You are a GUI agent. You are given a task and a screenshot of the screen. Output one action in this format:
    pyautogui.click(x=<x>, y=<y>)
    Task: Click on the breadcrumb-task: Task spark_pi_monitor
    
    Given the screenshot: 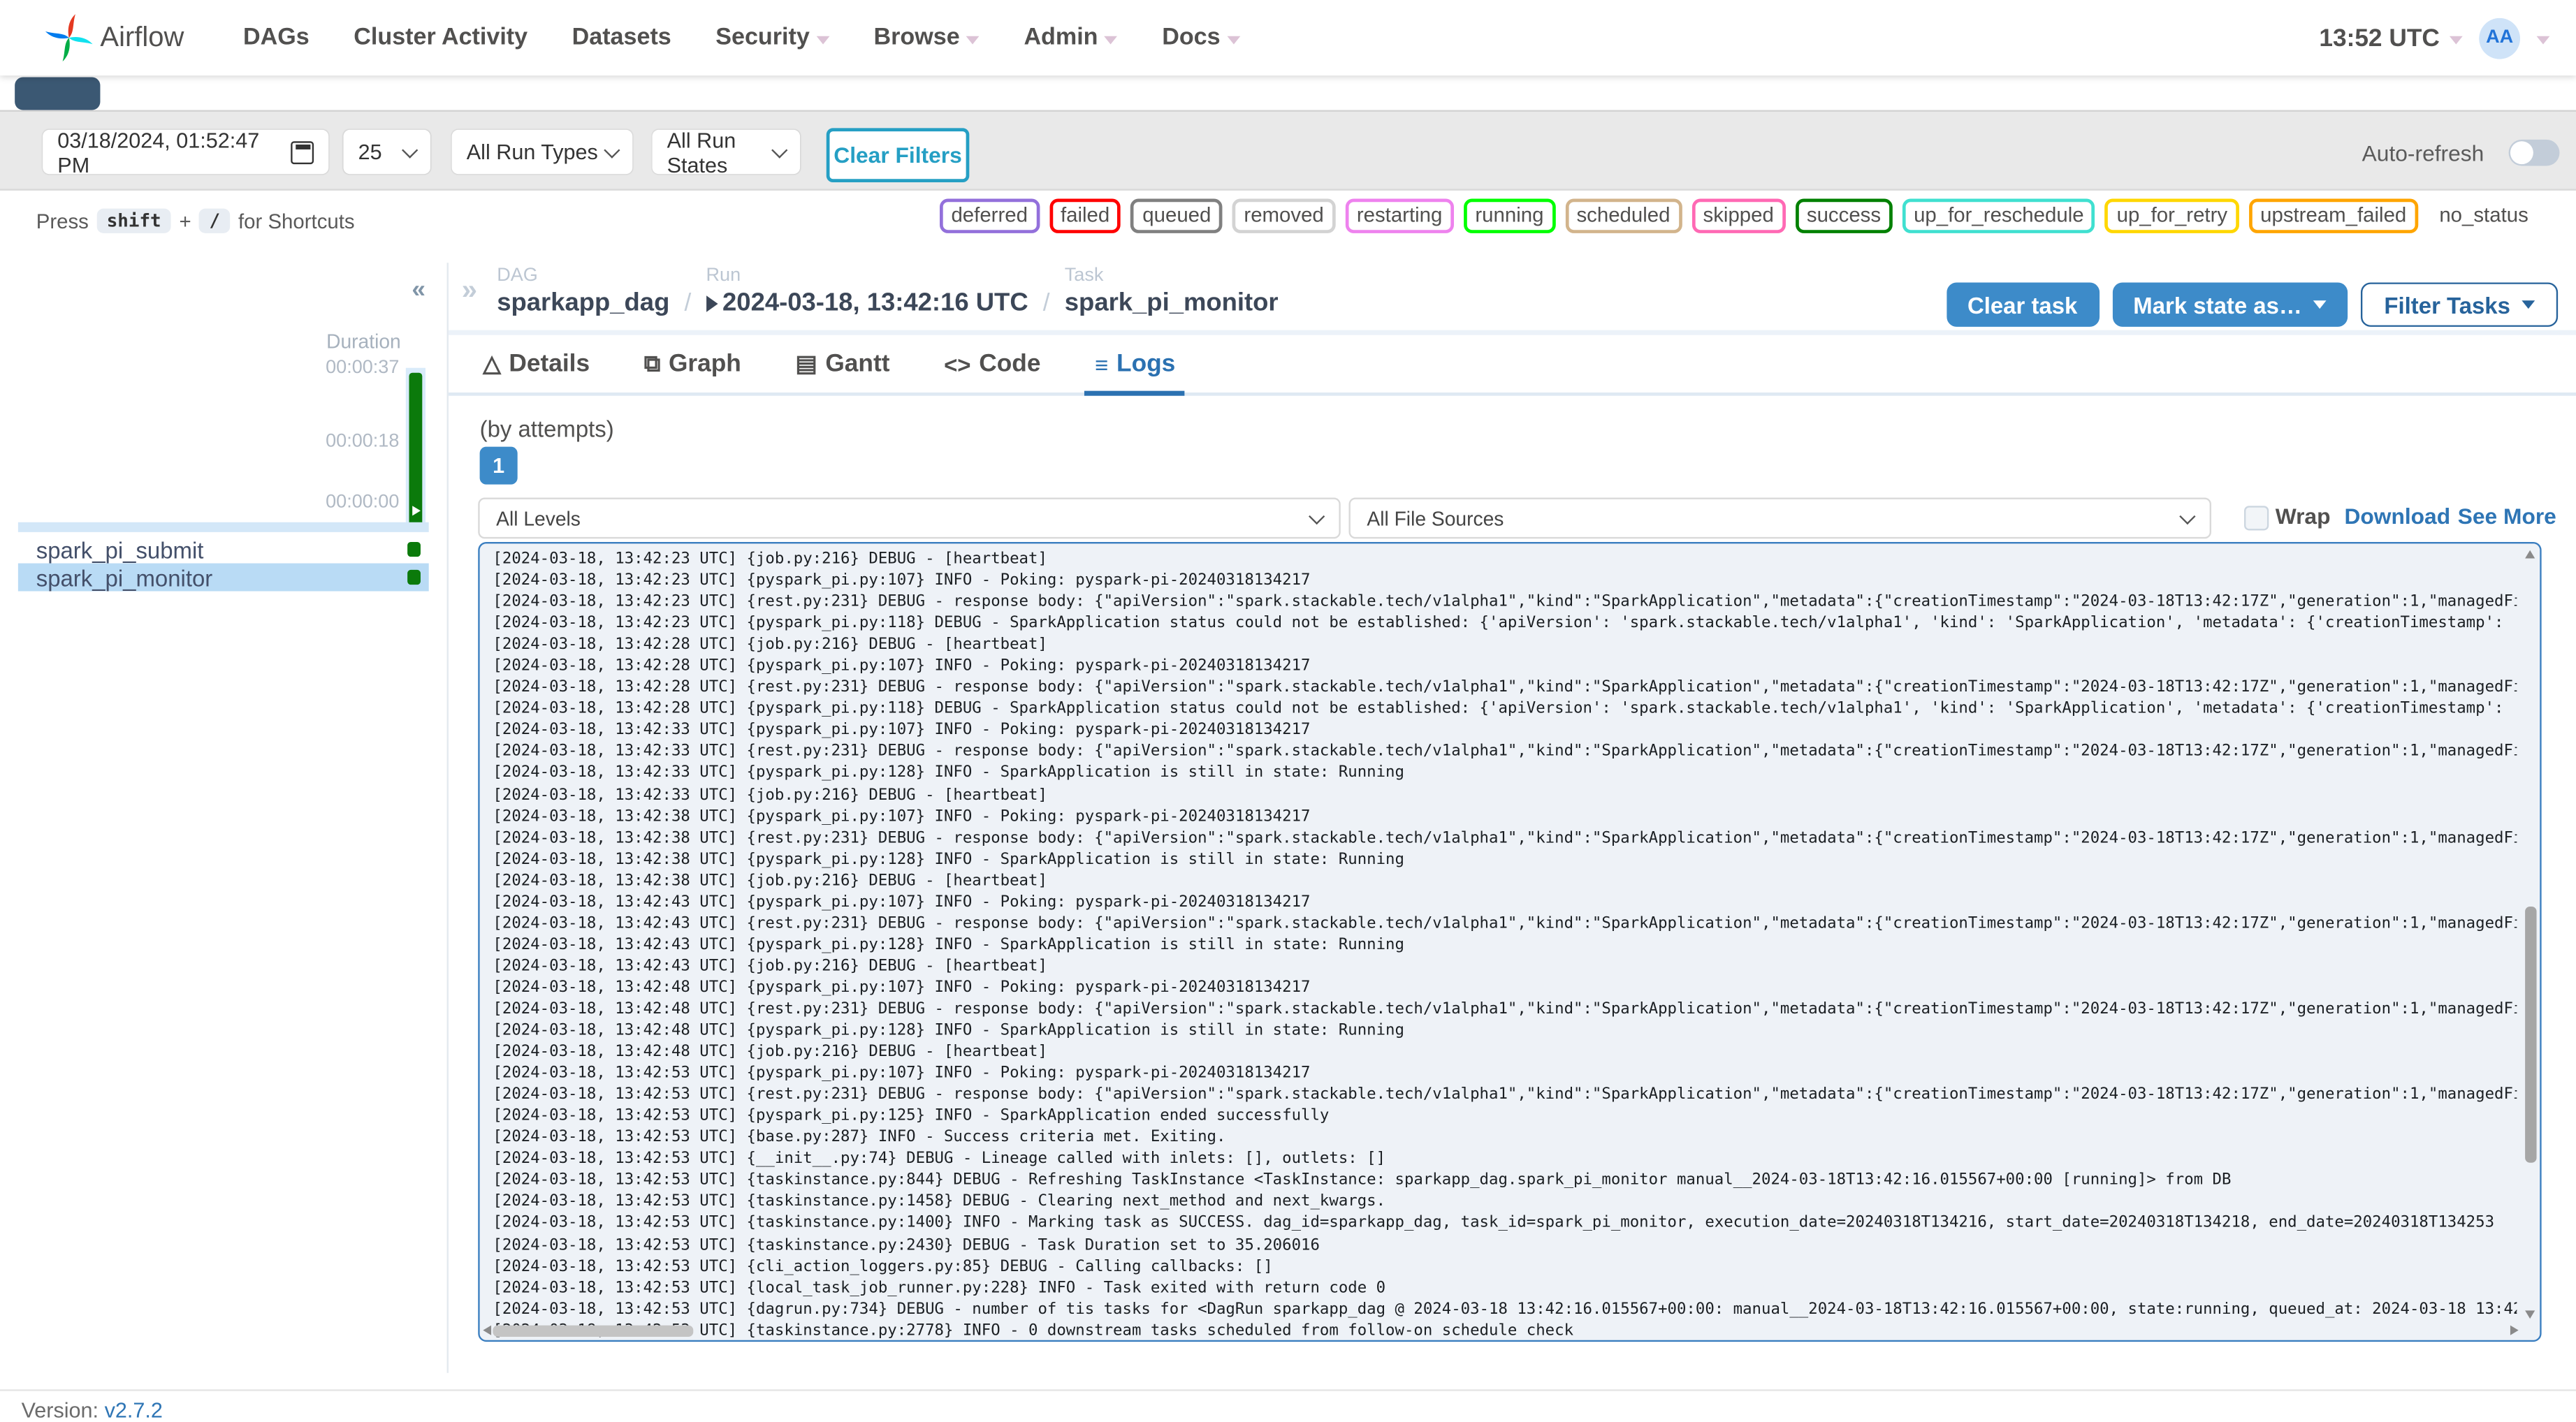 What is the action you would take?
    pyautogui.click(x=1172, y=292)
    